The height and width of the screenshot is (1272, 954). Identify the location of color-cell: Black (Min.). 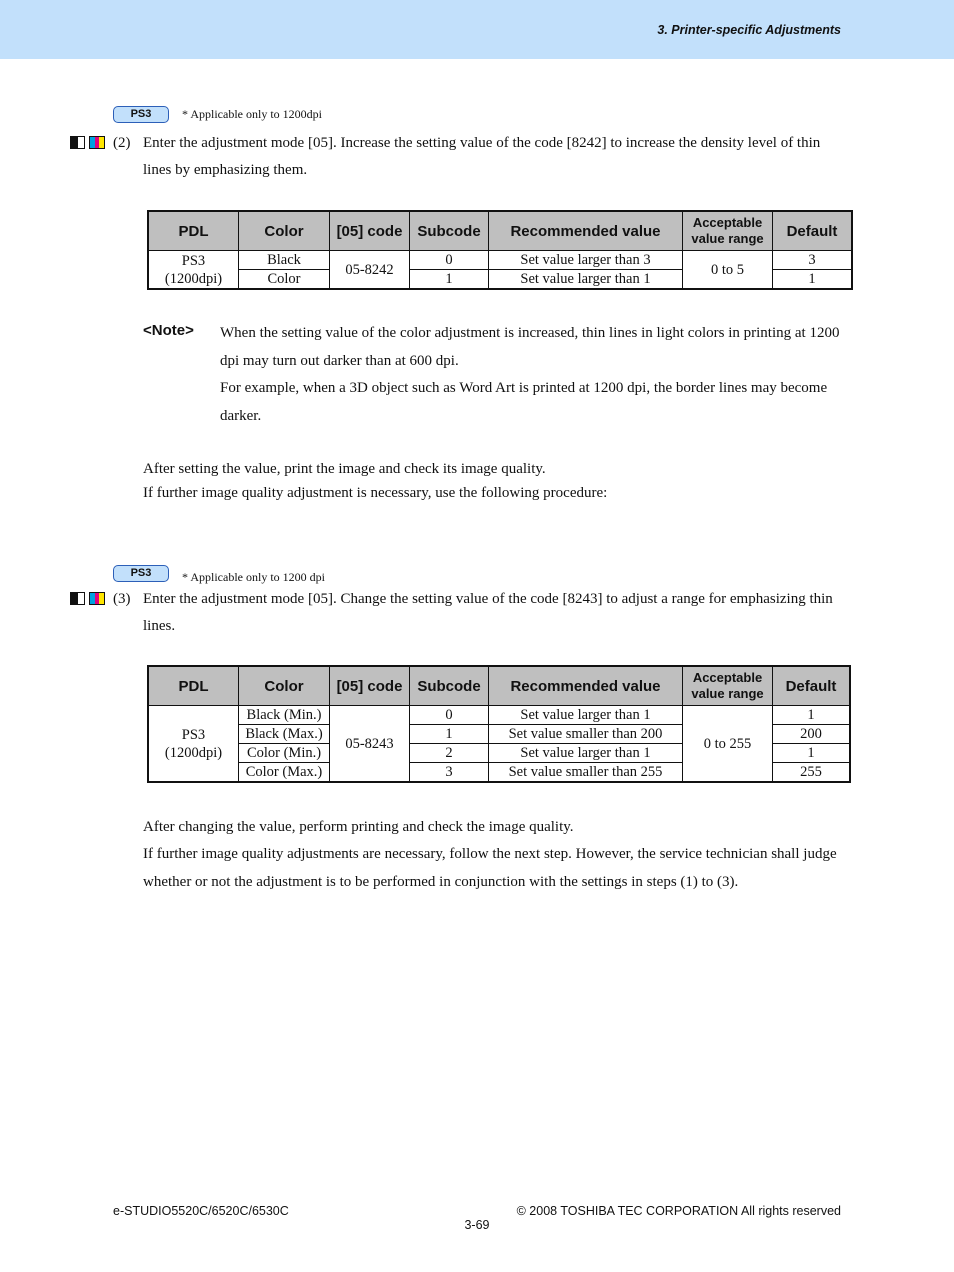
(284, 715).